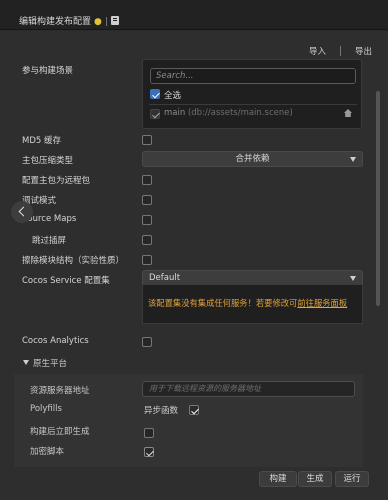  What do you see at coordinates (60, 432) in the screenshot?
I see `make-after-build-label: 构建后立即生成` at bounding box center [60, 432].